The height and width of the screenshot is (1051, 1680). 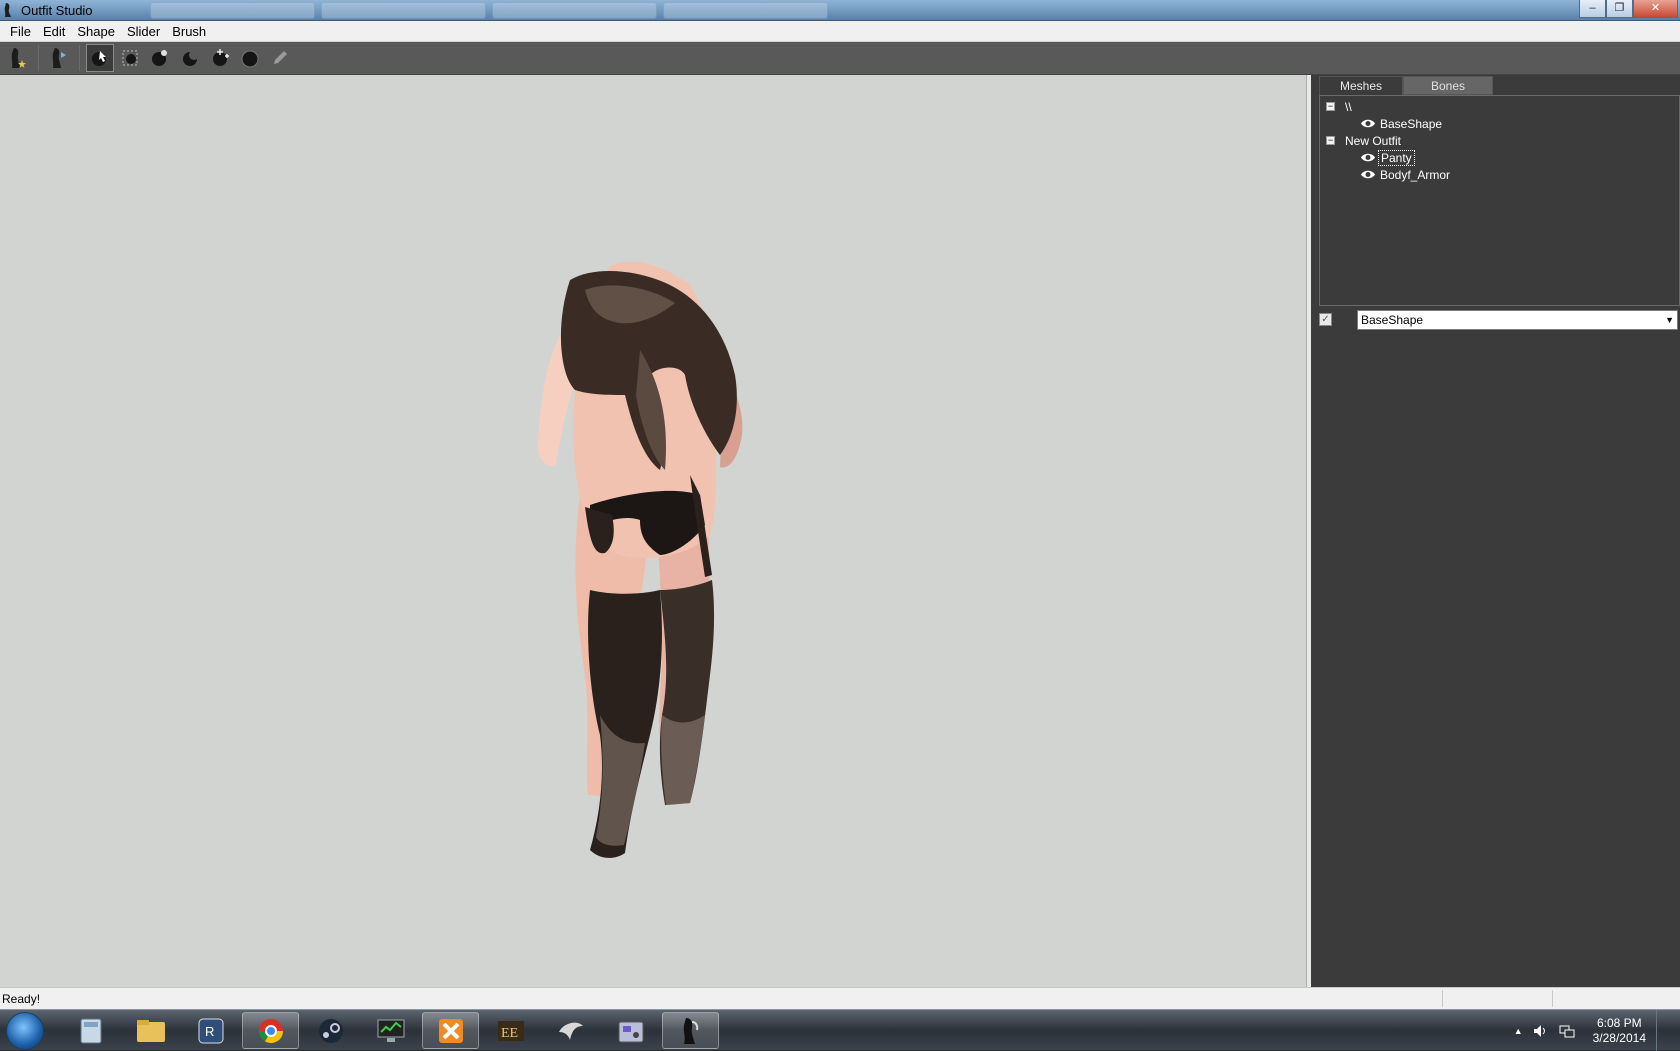 What do you see at coordinates (450, 1030) in the screenshot?
I see `xsplit-icon` at bounding box center [450, 1030].